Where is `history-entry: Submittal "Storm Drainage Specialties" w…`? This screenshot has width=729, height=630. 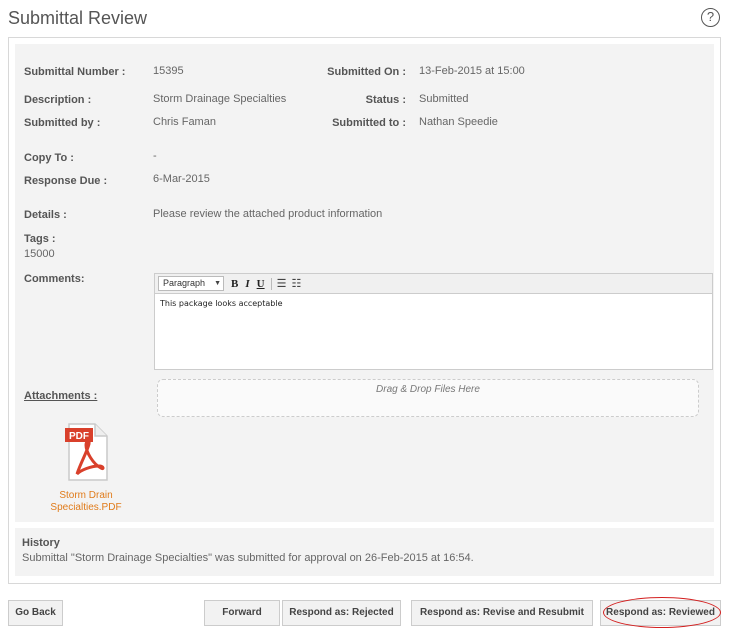 history-entry: Submittal "Storm Drainage Specialties" w… is located at coordinates (248, 558).